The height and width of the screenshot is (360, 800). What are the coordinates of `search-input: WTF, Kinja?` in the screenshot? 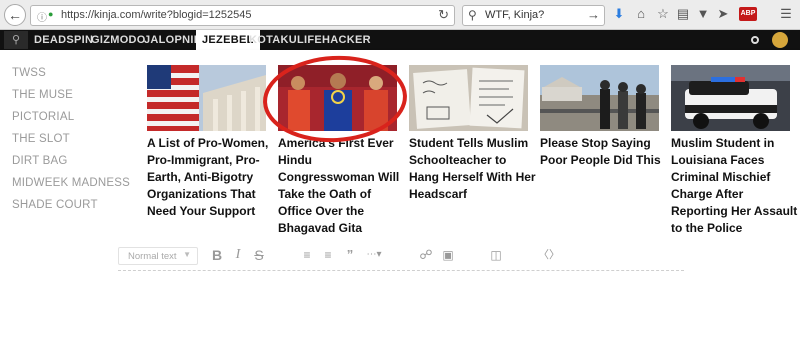 It's located at (514, 15).